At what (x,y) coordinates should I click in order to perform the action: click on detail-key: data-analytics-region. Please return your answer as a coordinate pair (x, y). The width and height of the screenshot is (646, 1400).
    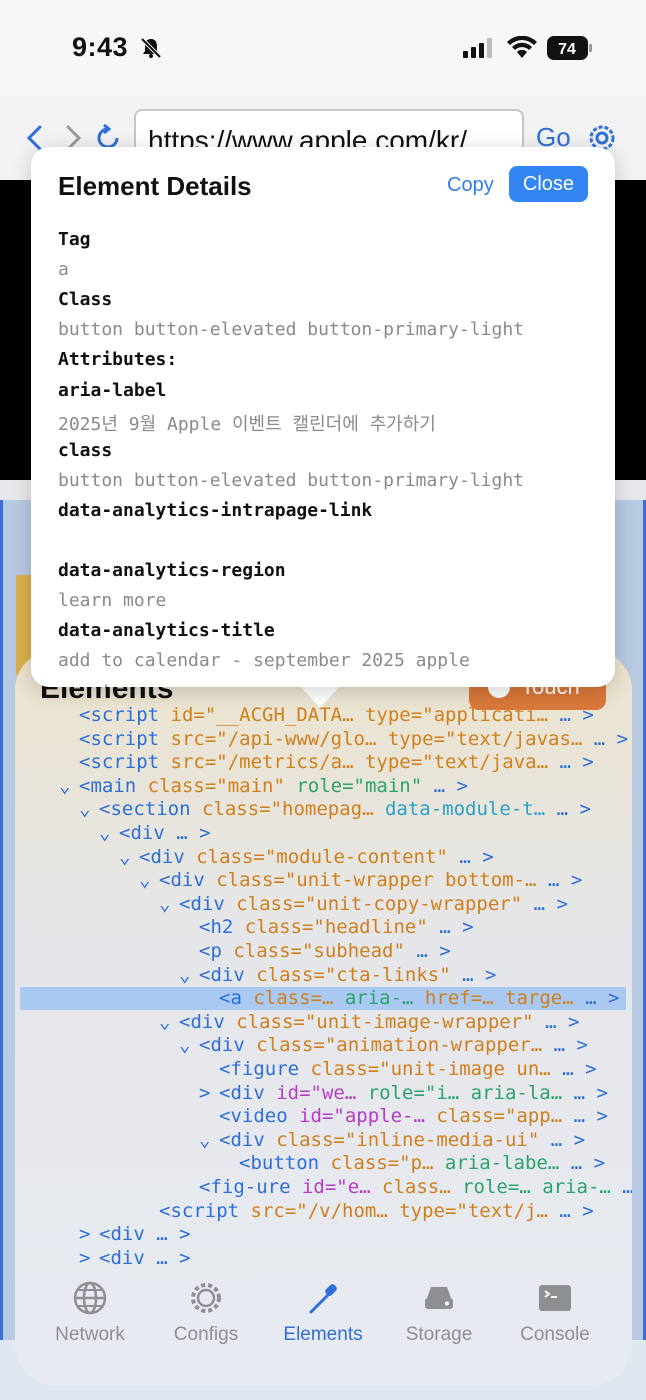
    Looking at the image, I should click on (172, 571).